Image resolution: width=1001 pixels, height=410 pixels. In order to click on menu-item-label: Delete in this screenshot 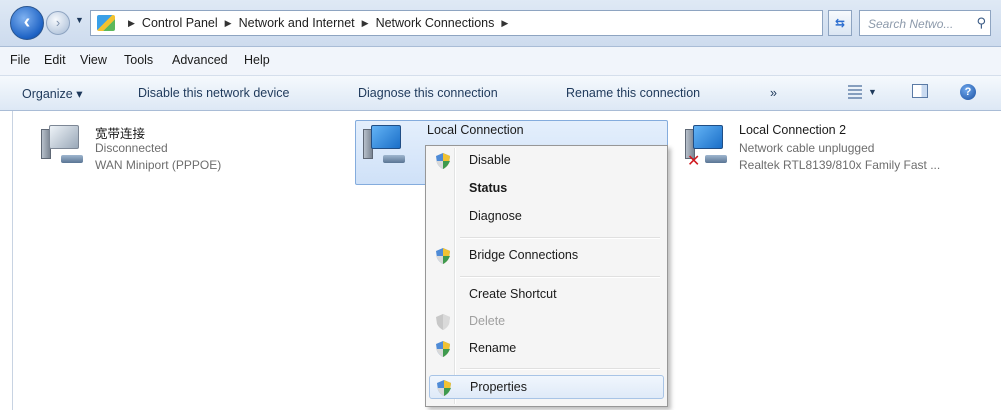, I will do `click(487, 321)`.